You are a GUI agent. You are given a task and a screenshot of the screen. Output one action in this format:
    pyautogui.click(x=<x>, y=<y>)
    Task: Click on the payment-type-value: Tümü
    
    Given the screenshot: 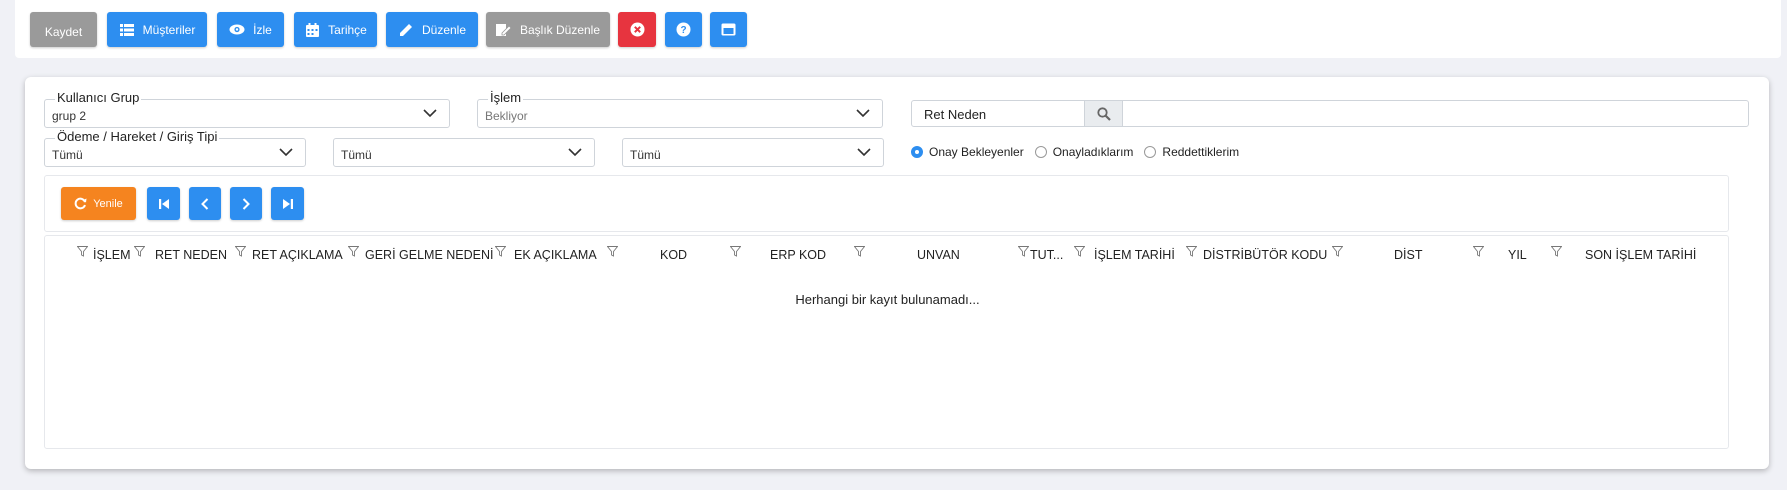 What is the action you would take?
    pyautogui.click(x=67, y=155)
    